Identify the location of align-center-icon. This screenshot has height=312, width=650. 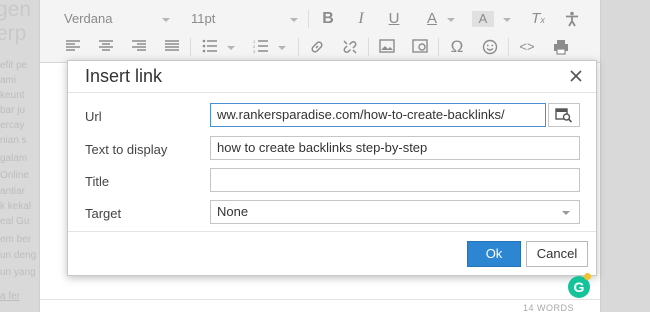
(106, 47).